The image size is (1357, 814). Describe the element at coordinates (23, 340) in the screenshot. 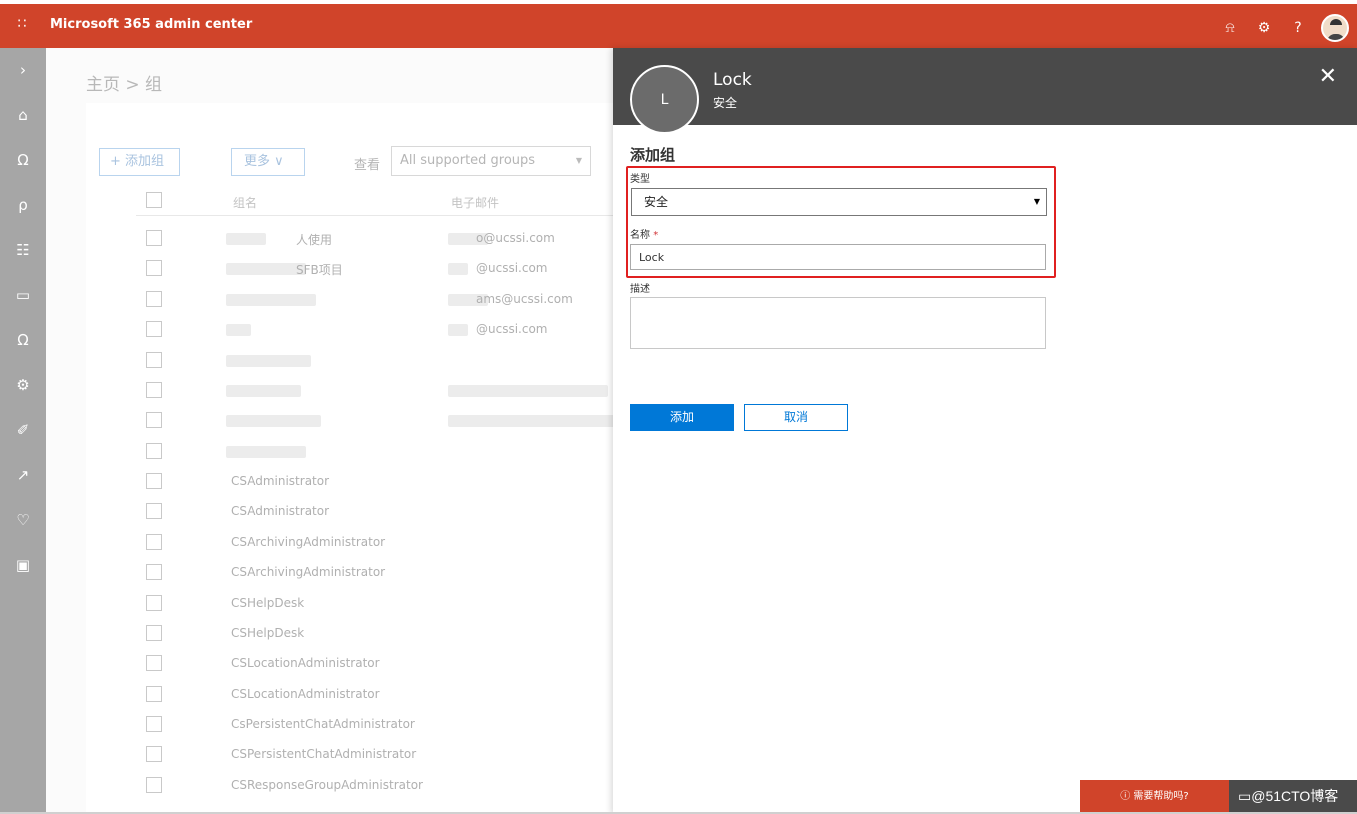

I see `support-icon: Ω` at that location.